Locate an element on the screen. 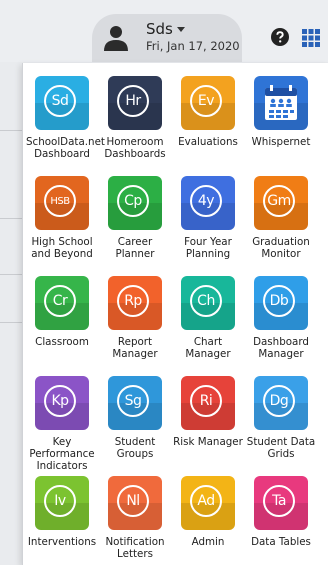 The image size is (328, 565). app-tile: Rp Report Manager is located at coordinates (135, 318).